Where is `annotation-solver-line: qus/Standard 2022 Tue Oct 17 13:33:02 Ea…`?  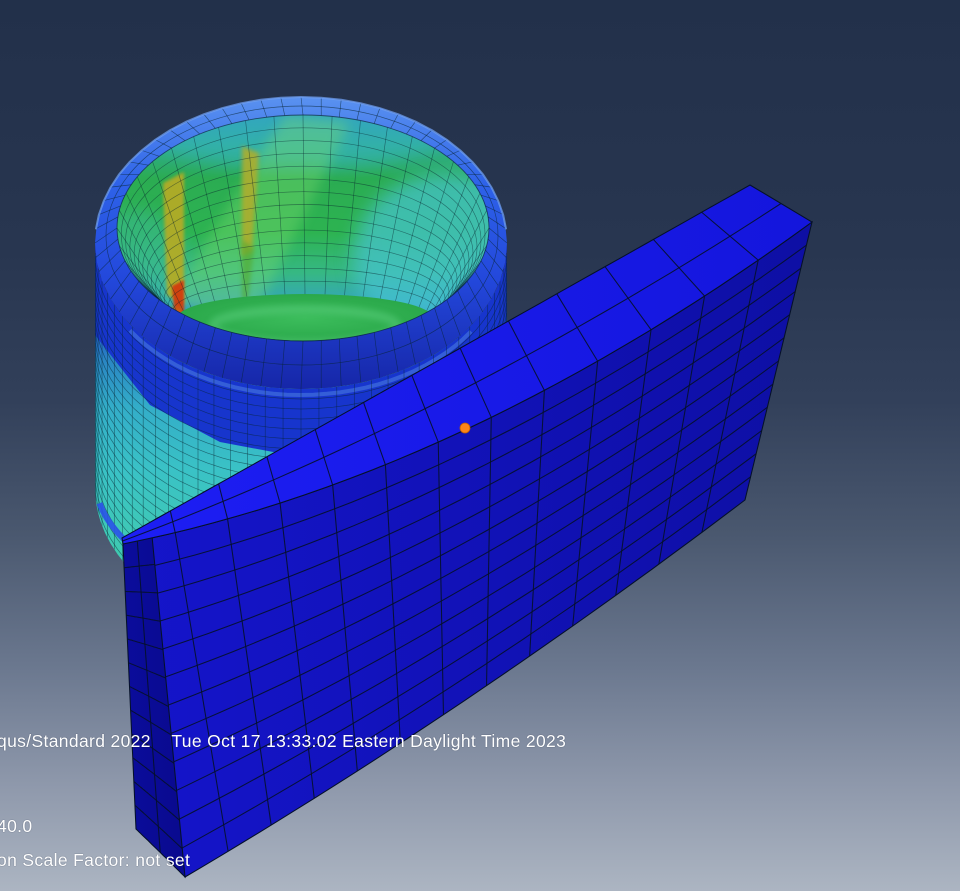 annotation-solver-line: qus/Standard 2022 Tue Oct 17 13:33:02 Ea… is located at coordinates (283, 741).